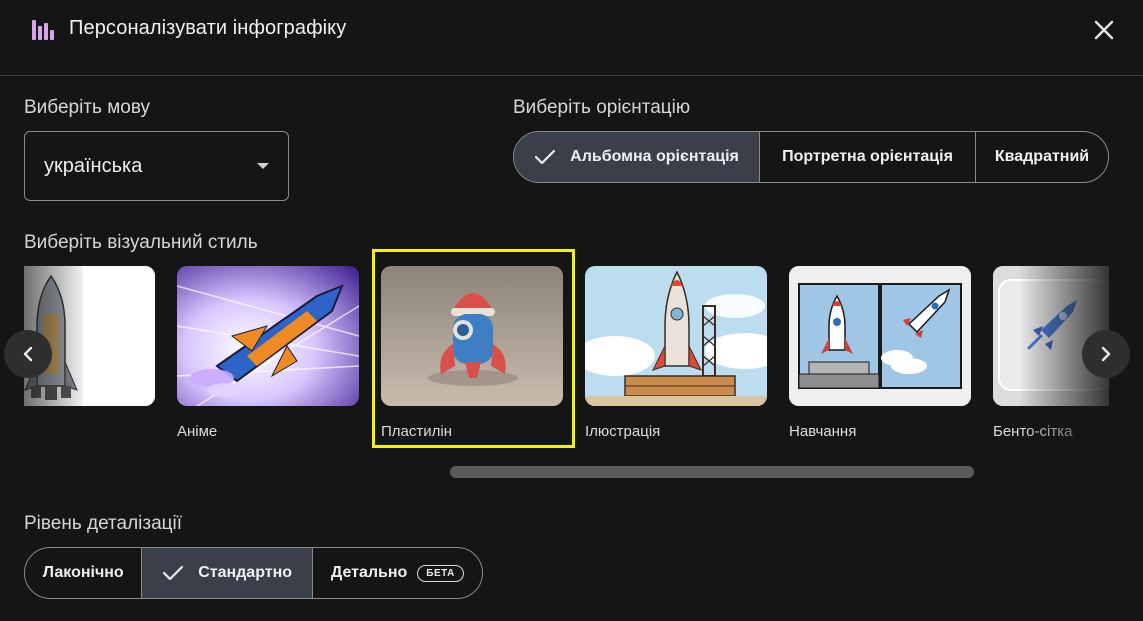 This screenshot has height=621, width=1143. Describe the element at coordinates (369, 572) in the screenshot. I see `detail-detailed-label: Детально` at that location.